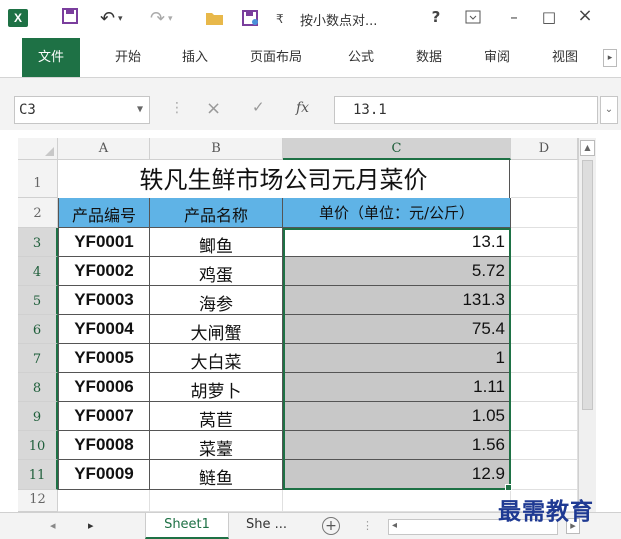  I want to click on help-button: ?, so click(436, 17).